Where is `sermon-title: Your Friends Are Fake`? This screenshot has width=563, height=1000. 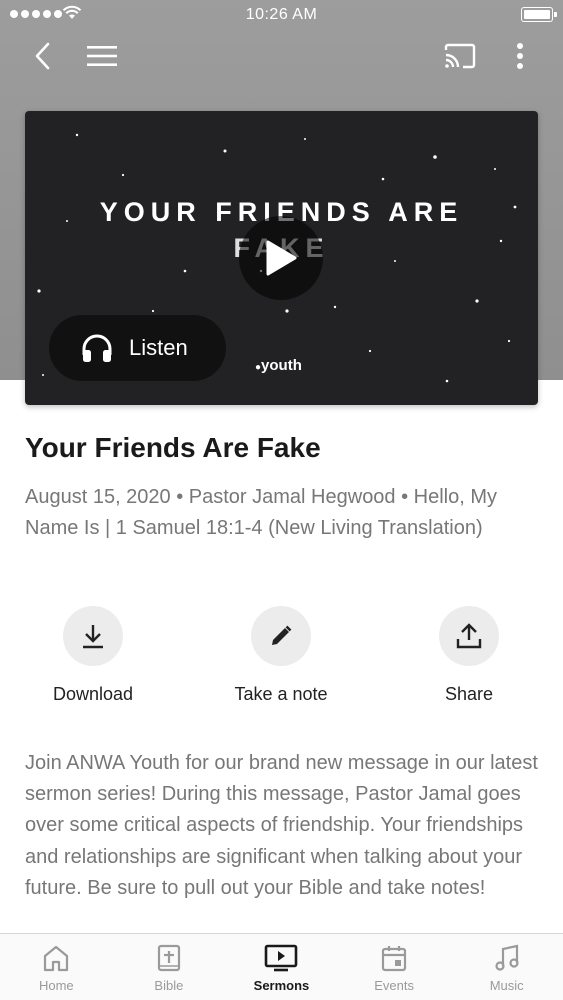 sermon-title: Your Friends Are Fake is located at coordinates (173, 447).